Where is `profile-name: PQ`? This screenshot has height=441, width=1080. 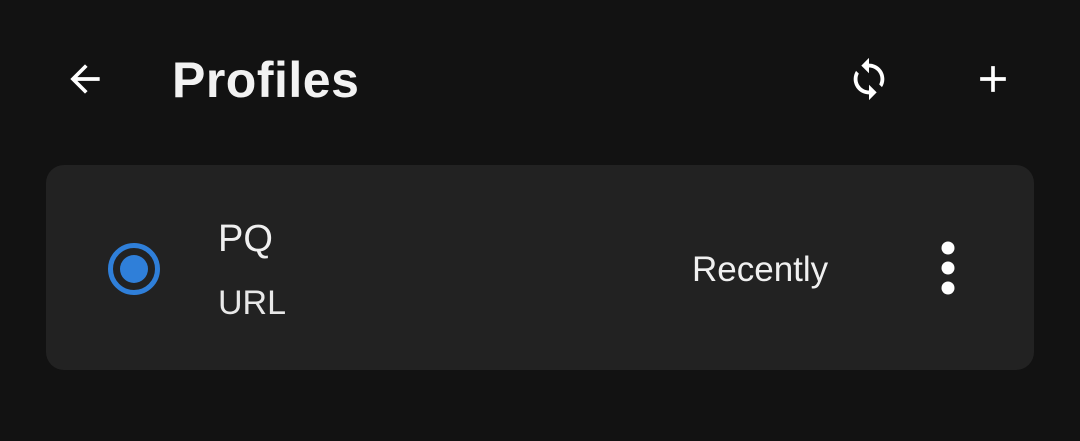 profile-name: PQ is located at coordinates (245, 239).